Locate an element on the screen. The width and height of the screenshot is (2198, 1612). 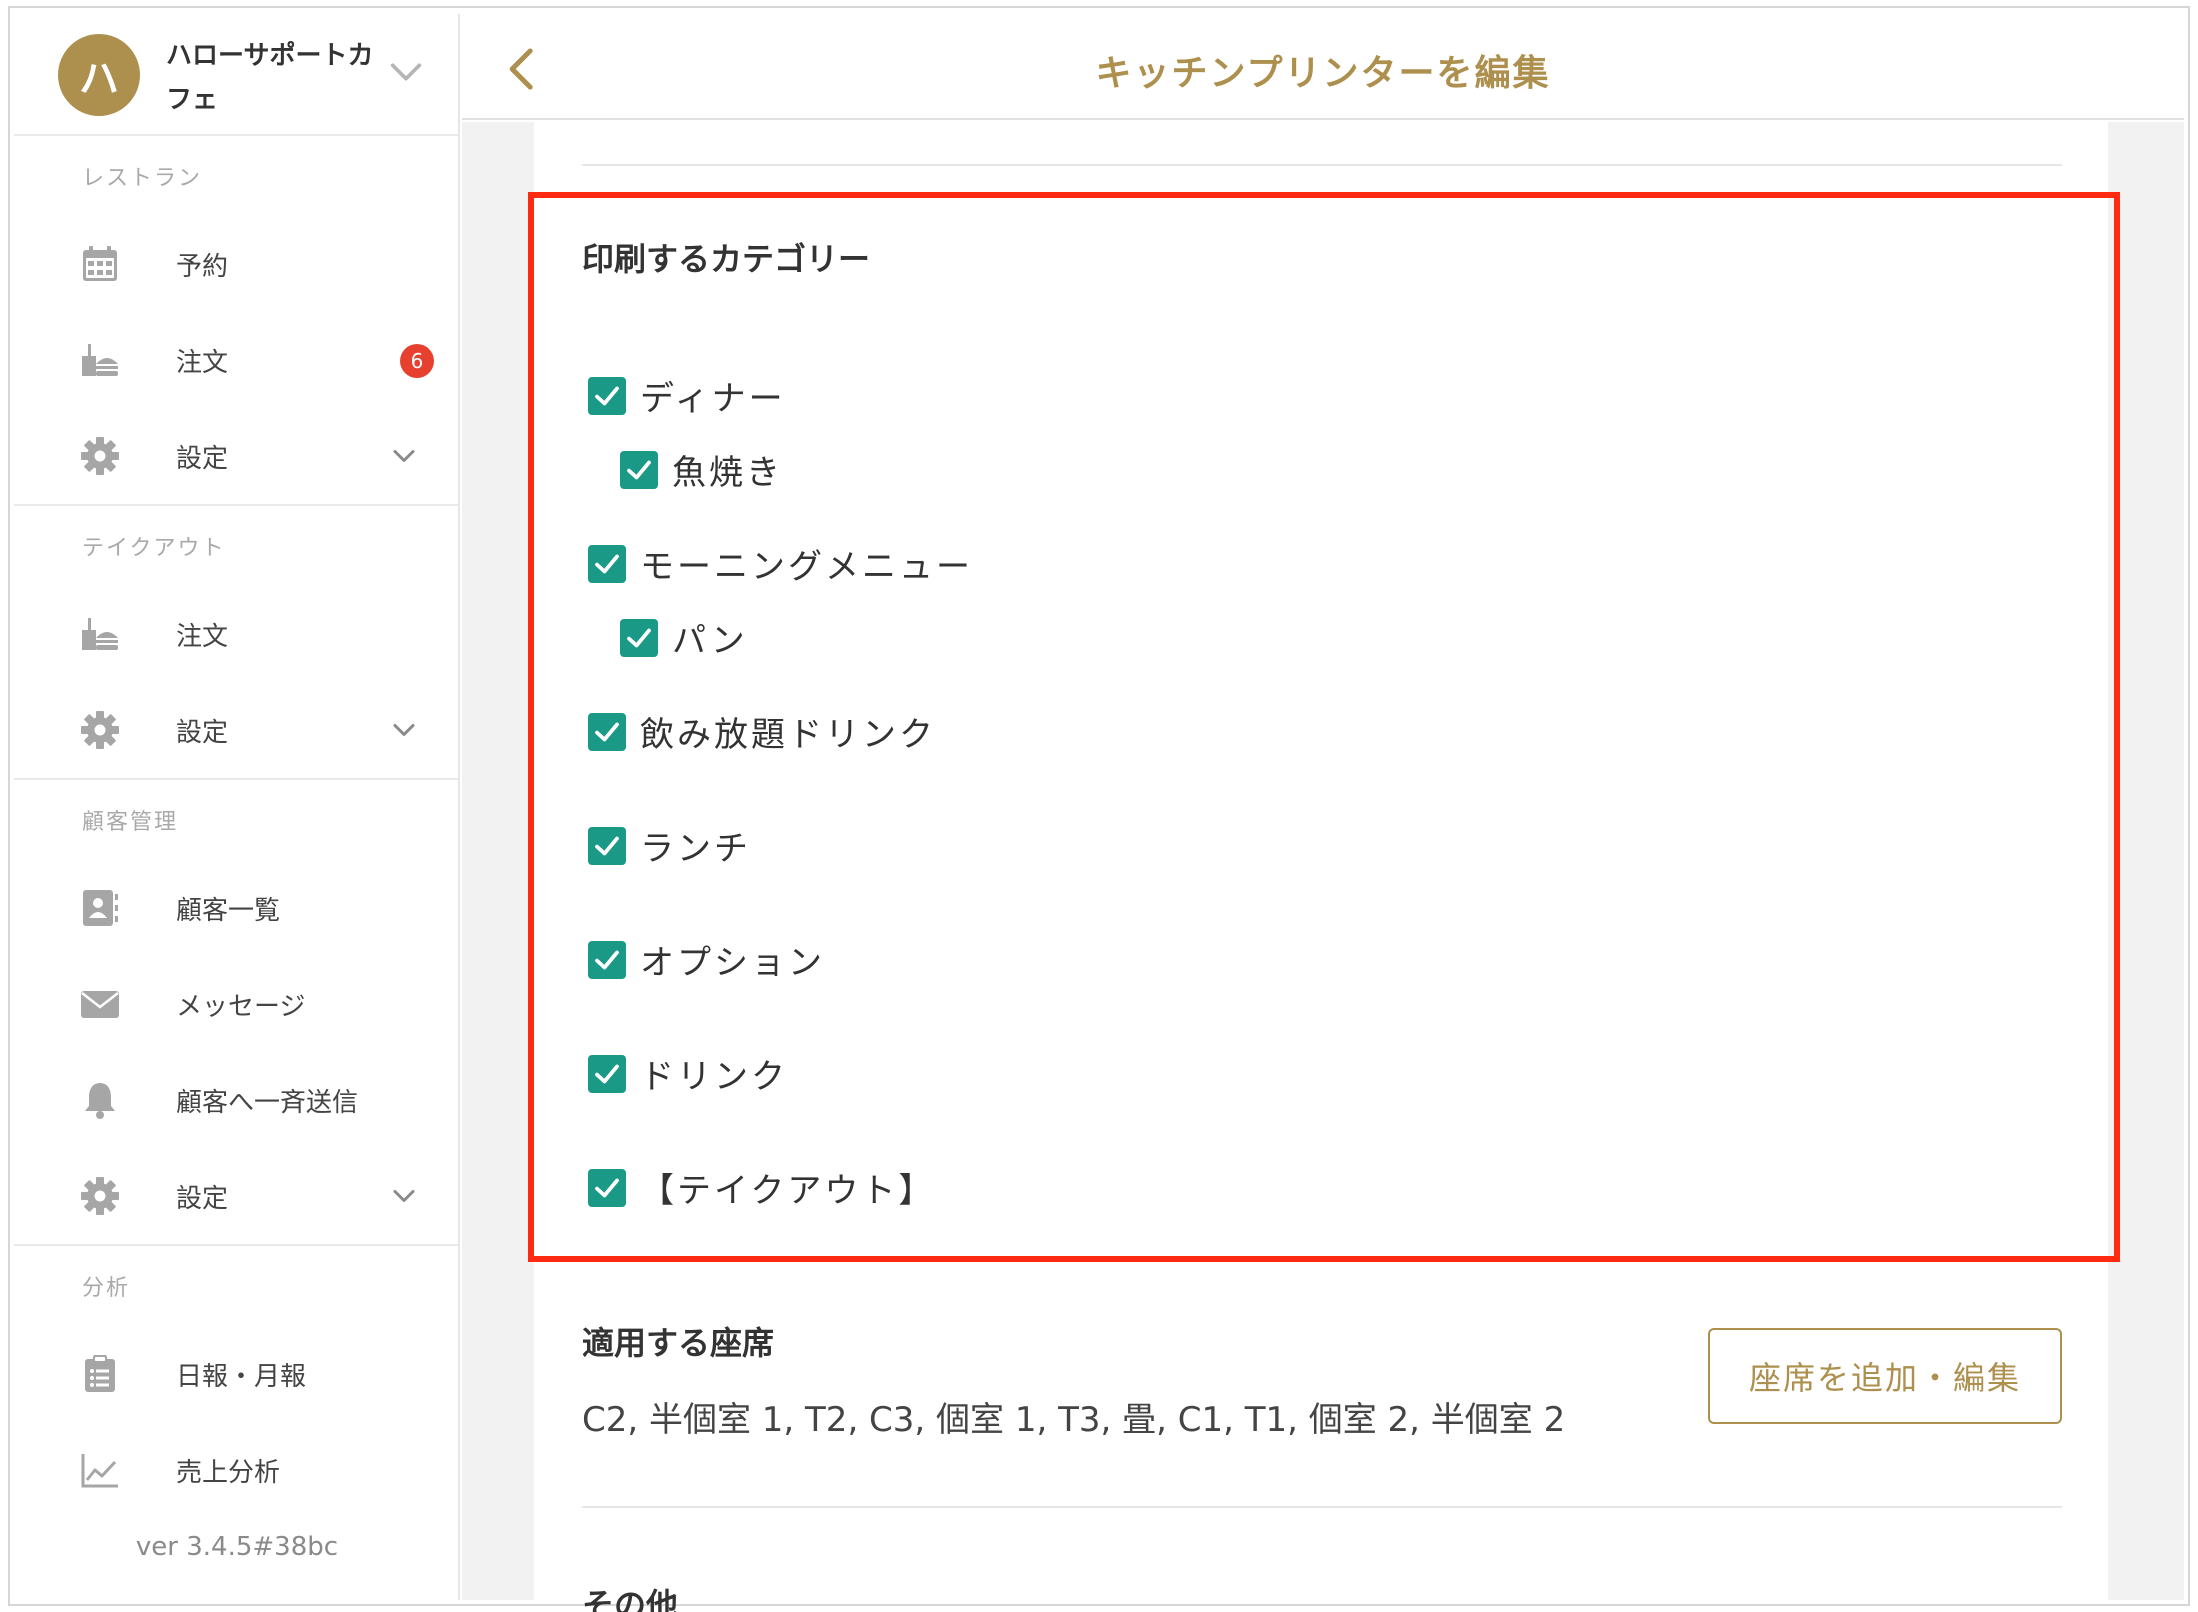
section-label-takeout: テイクアウト is located at coordinates (154, 548).